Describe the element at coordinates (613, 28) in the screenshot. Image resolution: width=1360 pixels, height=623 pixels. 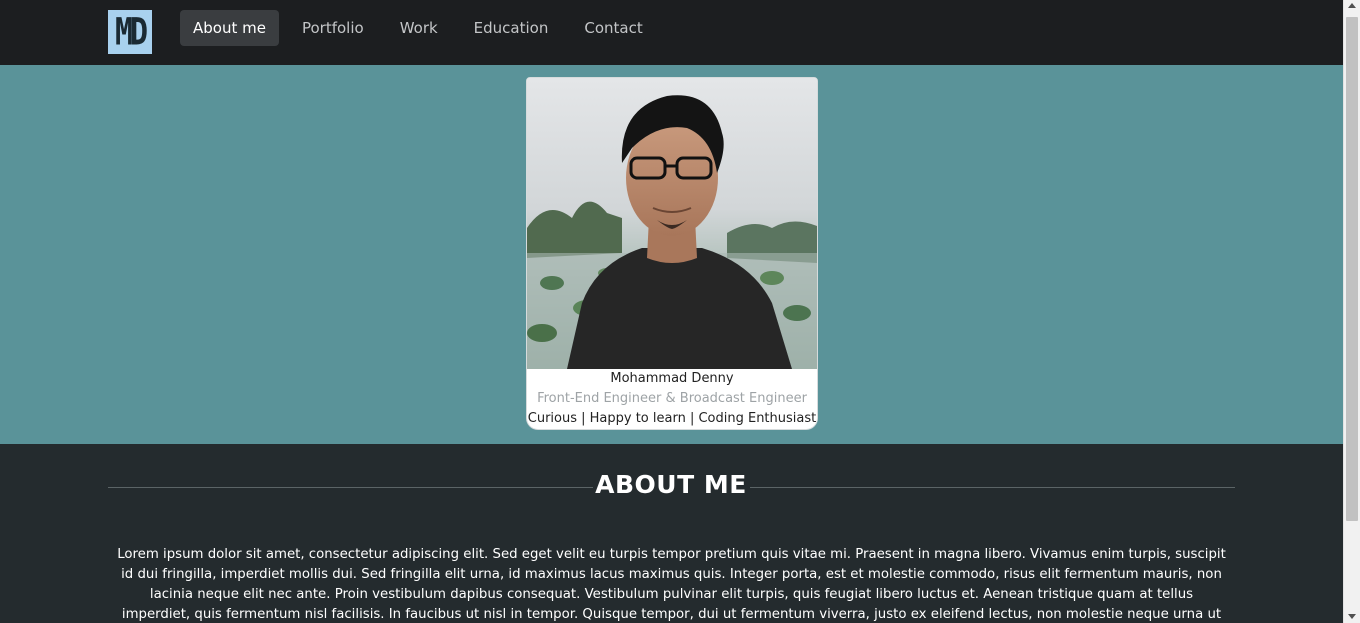
I see `nav-item-contact: Contact` at that location.